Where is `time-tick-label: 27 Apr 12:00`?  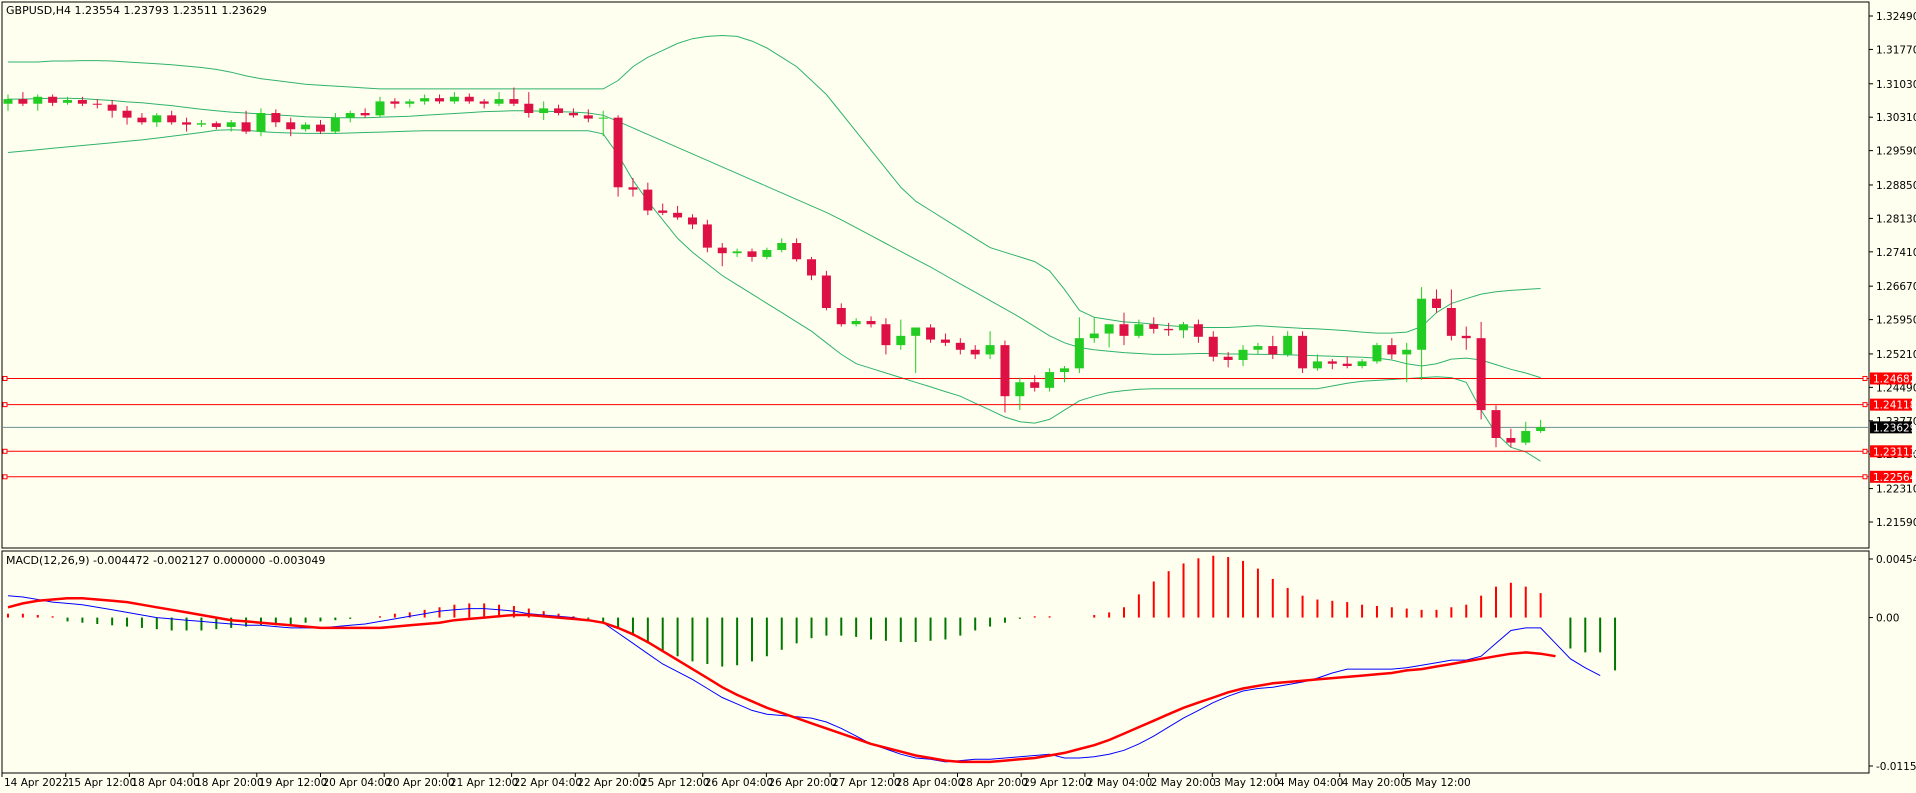 time-tick-label: 27 Apr 12:00 is located at coordinates (866, 783).